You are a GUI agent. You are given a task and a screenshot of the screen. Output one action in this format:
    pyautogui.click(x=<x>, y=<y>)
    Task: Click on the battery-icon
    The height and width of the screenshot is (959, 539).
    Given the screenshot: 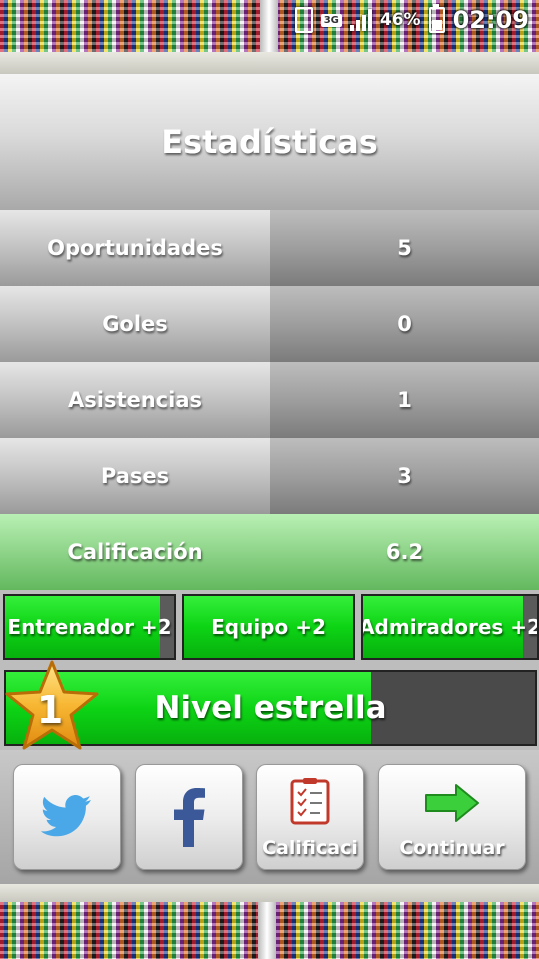 What is the action you would take?
    pyautogui.click(x=436, y=18)
    